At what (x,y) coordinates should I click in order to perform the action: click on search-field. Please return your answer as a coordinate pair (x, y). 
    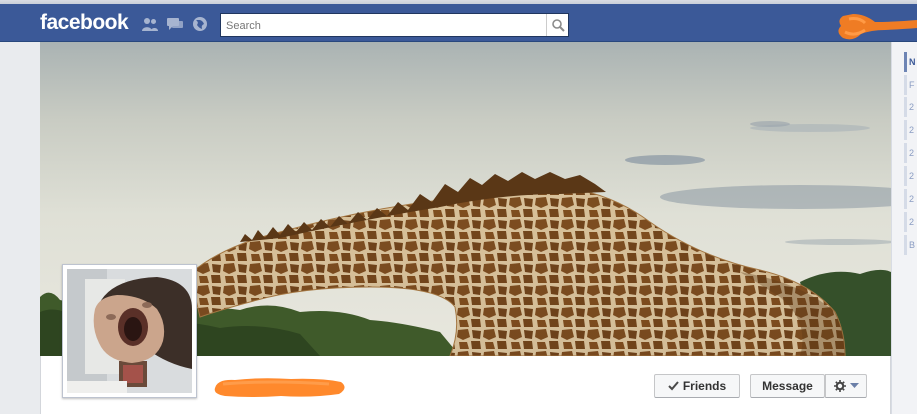
    Looking at the image, I should click on (394, 25).